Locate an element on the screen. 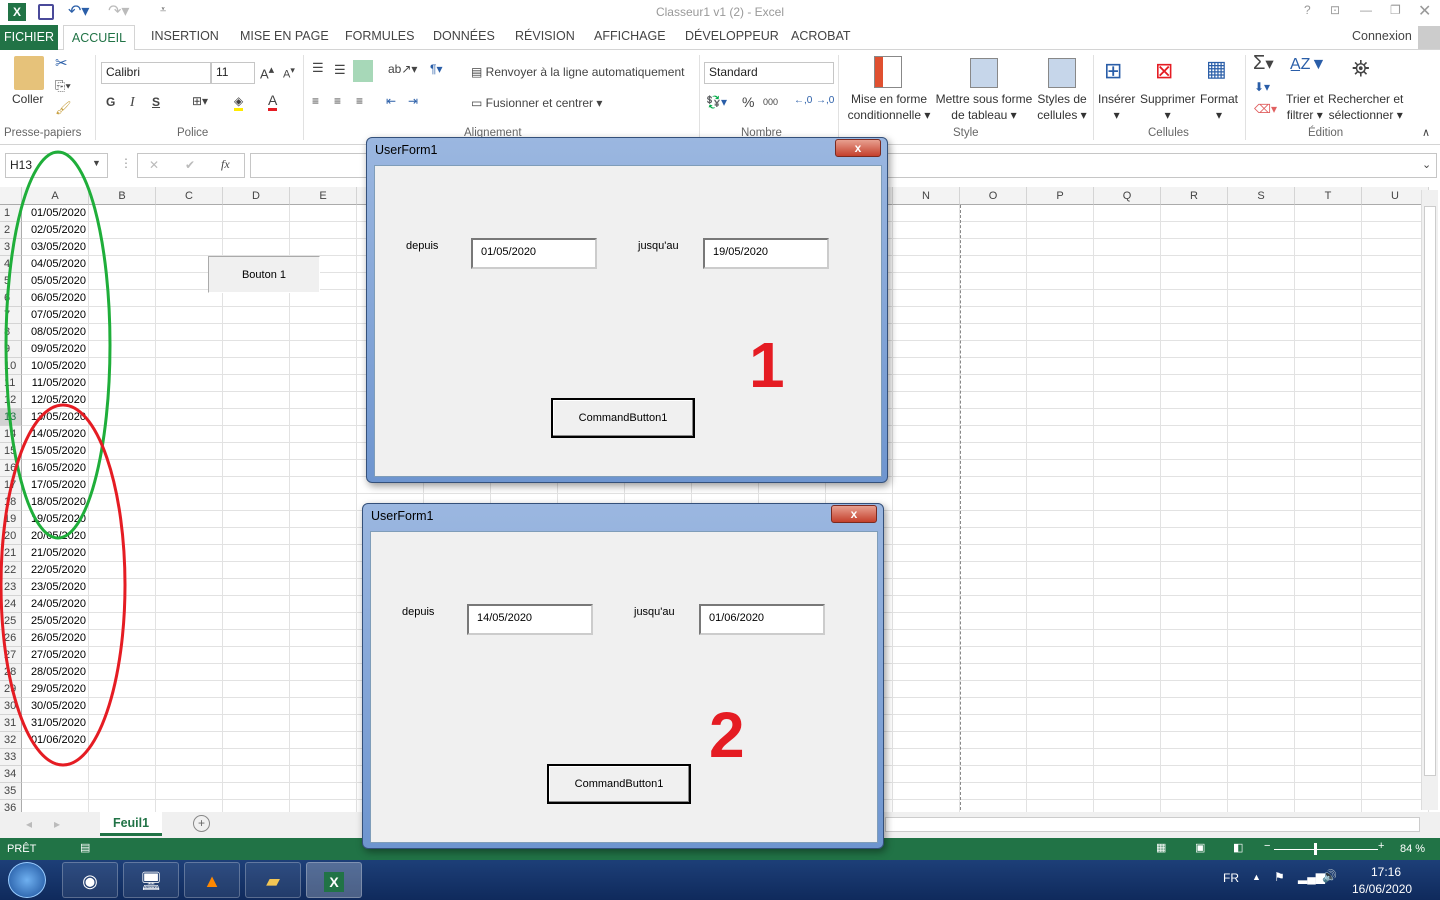  cell-R17 is located at coordinates (1194, 485).